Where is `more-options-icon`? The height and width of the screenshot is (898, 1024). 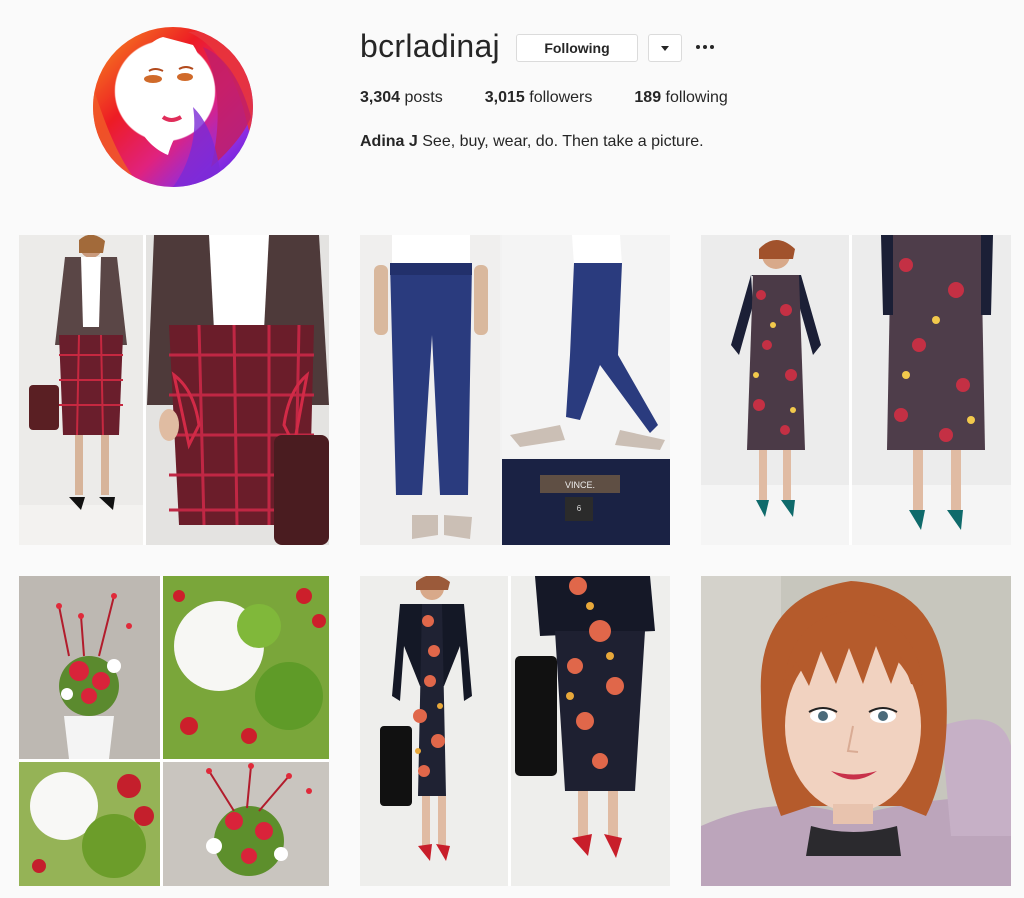
more-options-icon is located at coordinates (705, 47).